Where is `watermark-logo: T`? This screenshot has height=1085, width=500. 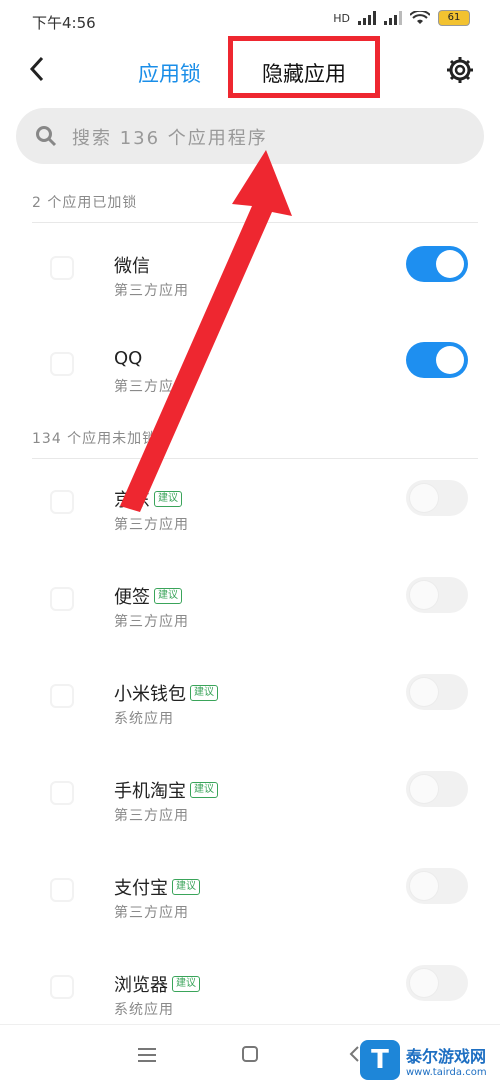
watermark-logo: T is located at coordinates (380, 1060).